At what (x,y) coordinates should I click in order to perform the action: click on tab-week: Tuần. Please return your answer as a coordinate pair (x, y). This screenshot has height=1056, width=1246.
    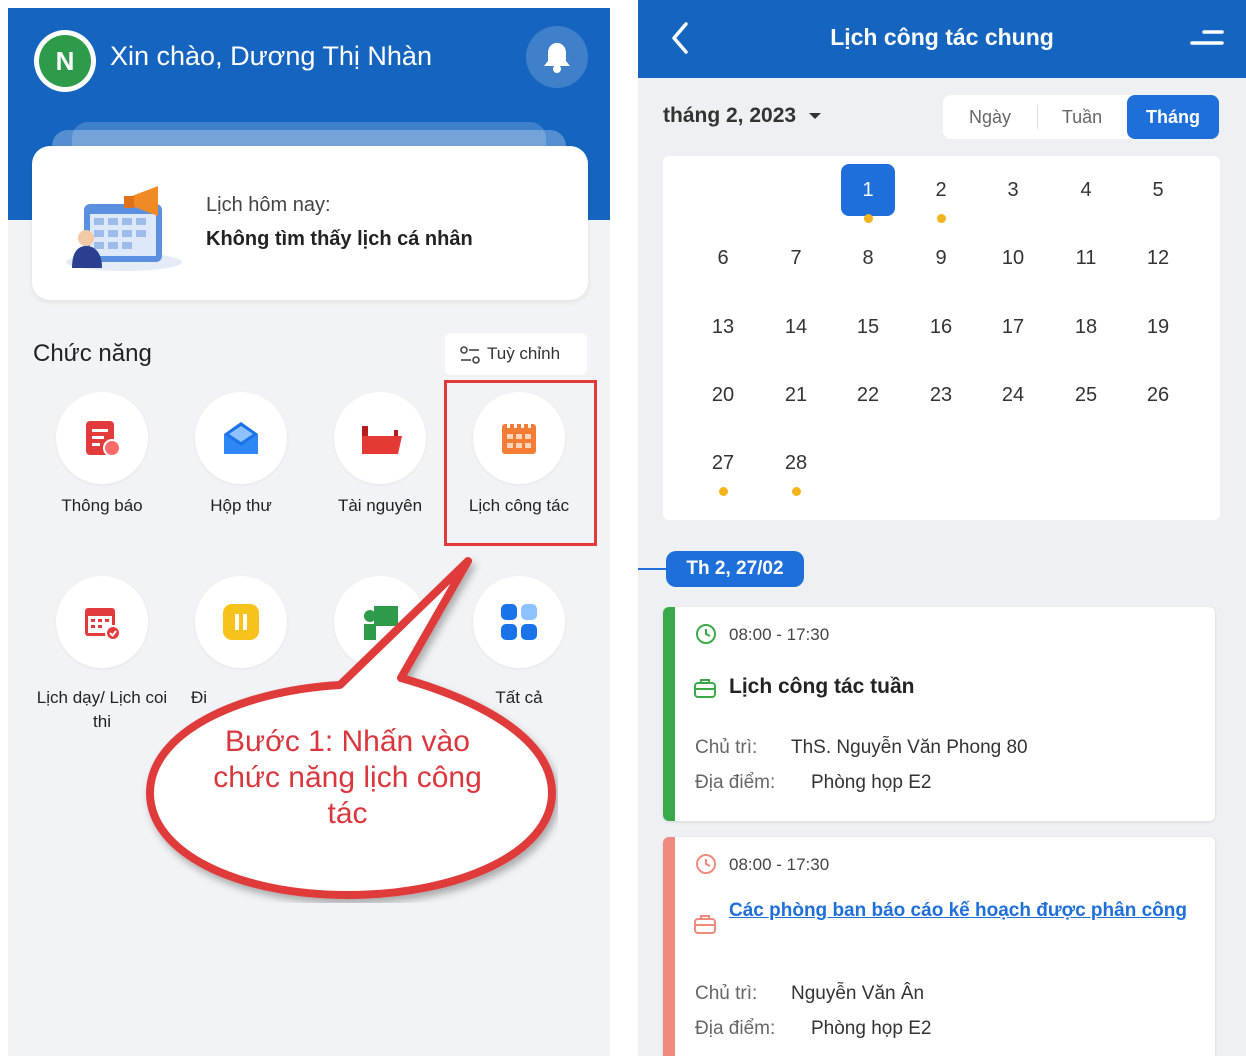
    Looking at the image, I should click on (1082, 117).